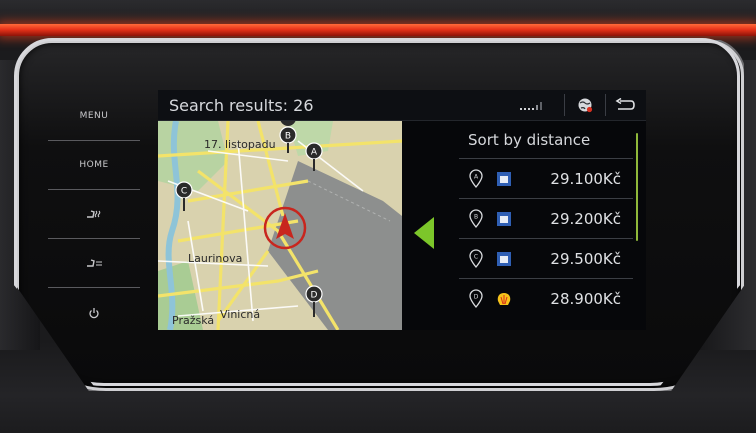  Describe the element at coordinates (637, 187) in the screenshot. I see `scrollbar` at that location.